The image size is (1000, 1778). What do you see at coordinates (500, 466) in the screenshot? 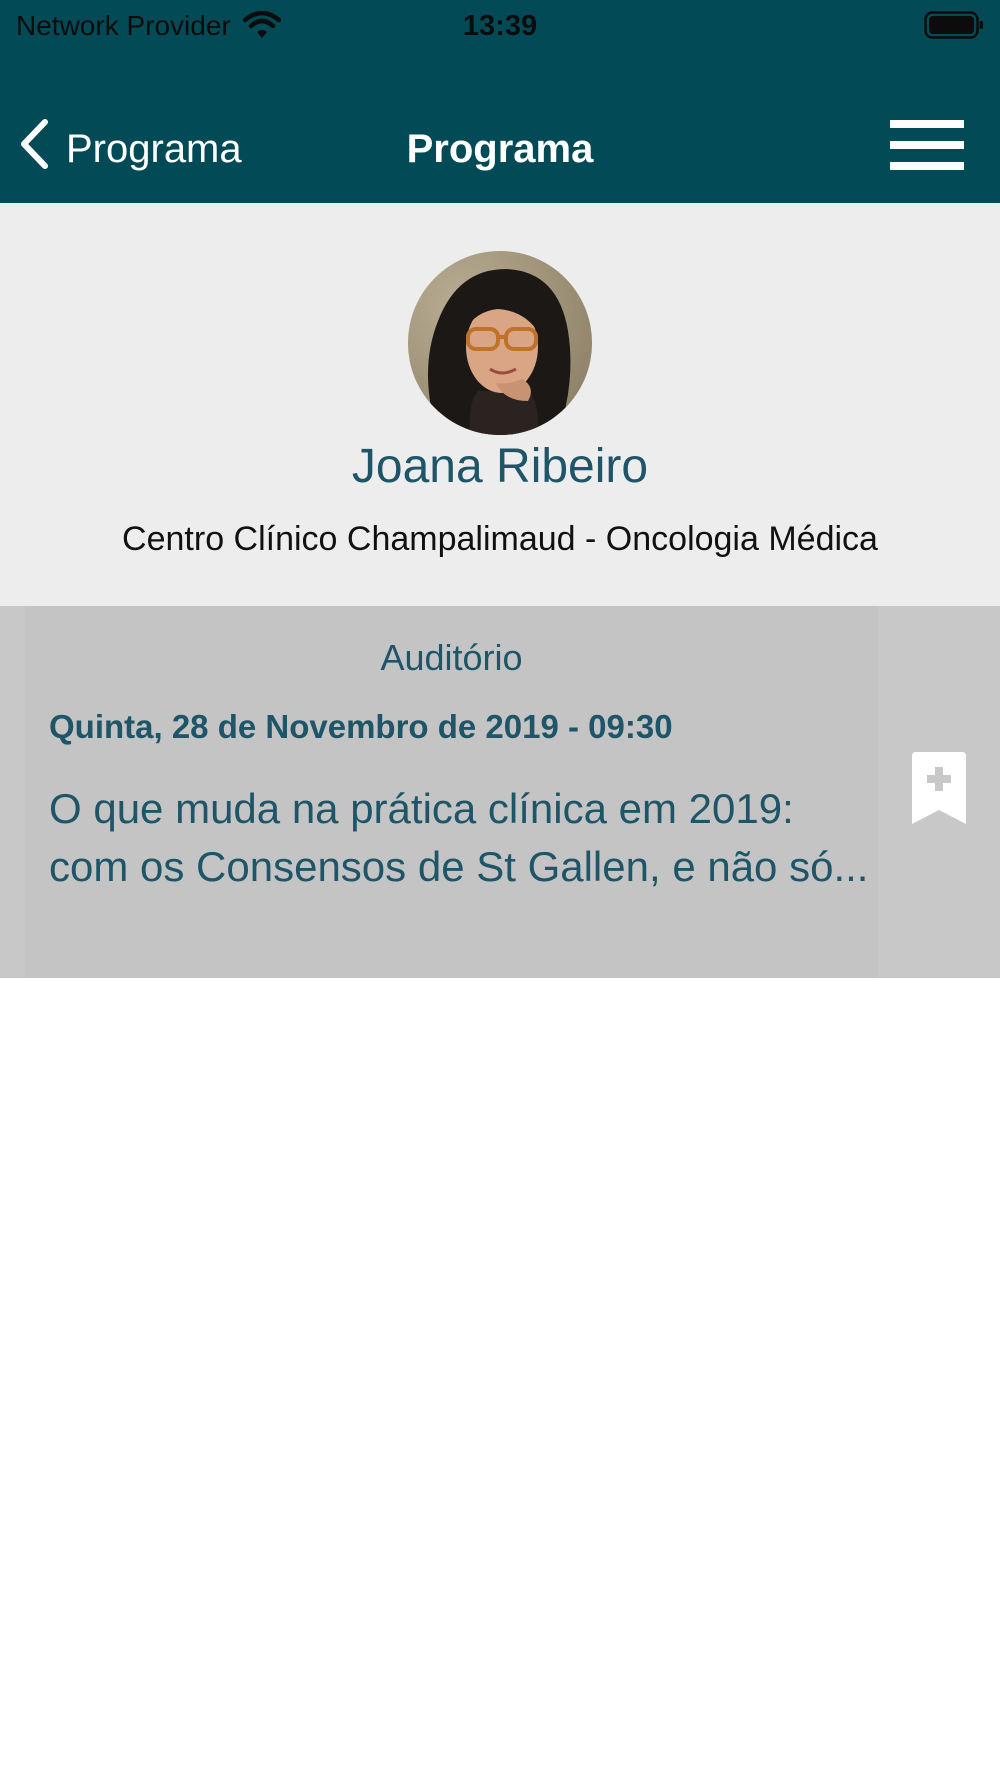
I see `speaker-name: Joana Ribeiro` at bounding box center [500, 466].